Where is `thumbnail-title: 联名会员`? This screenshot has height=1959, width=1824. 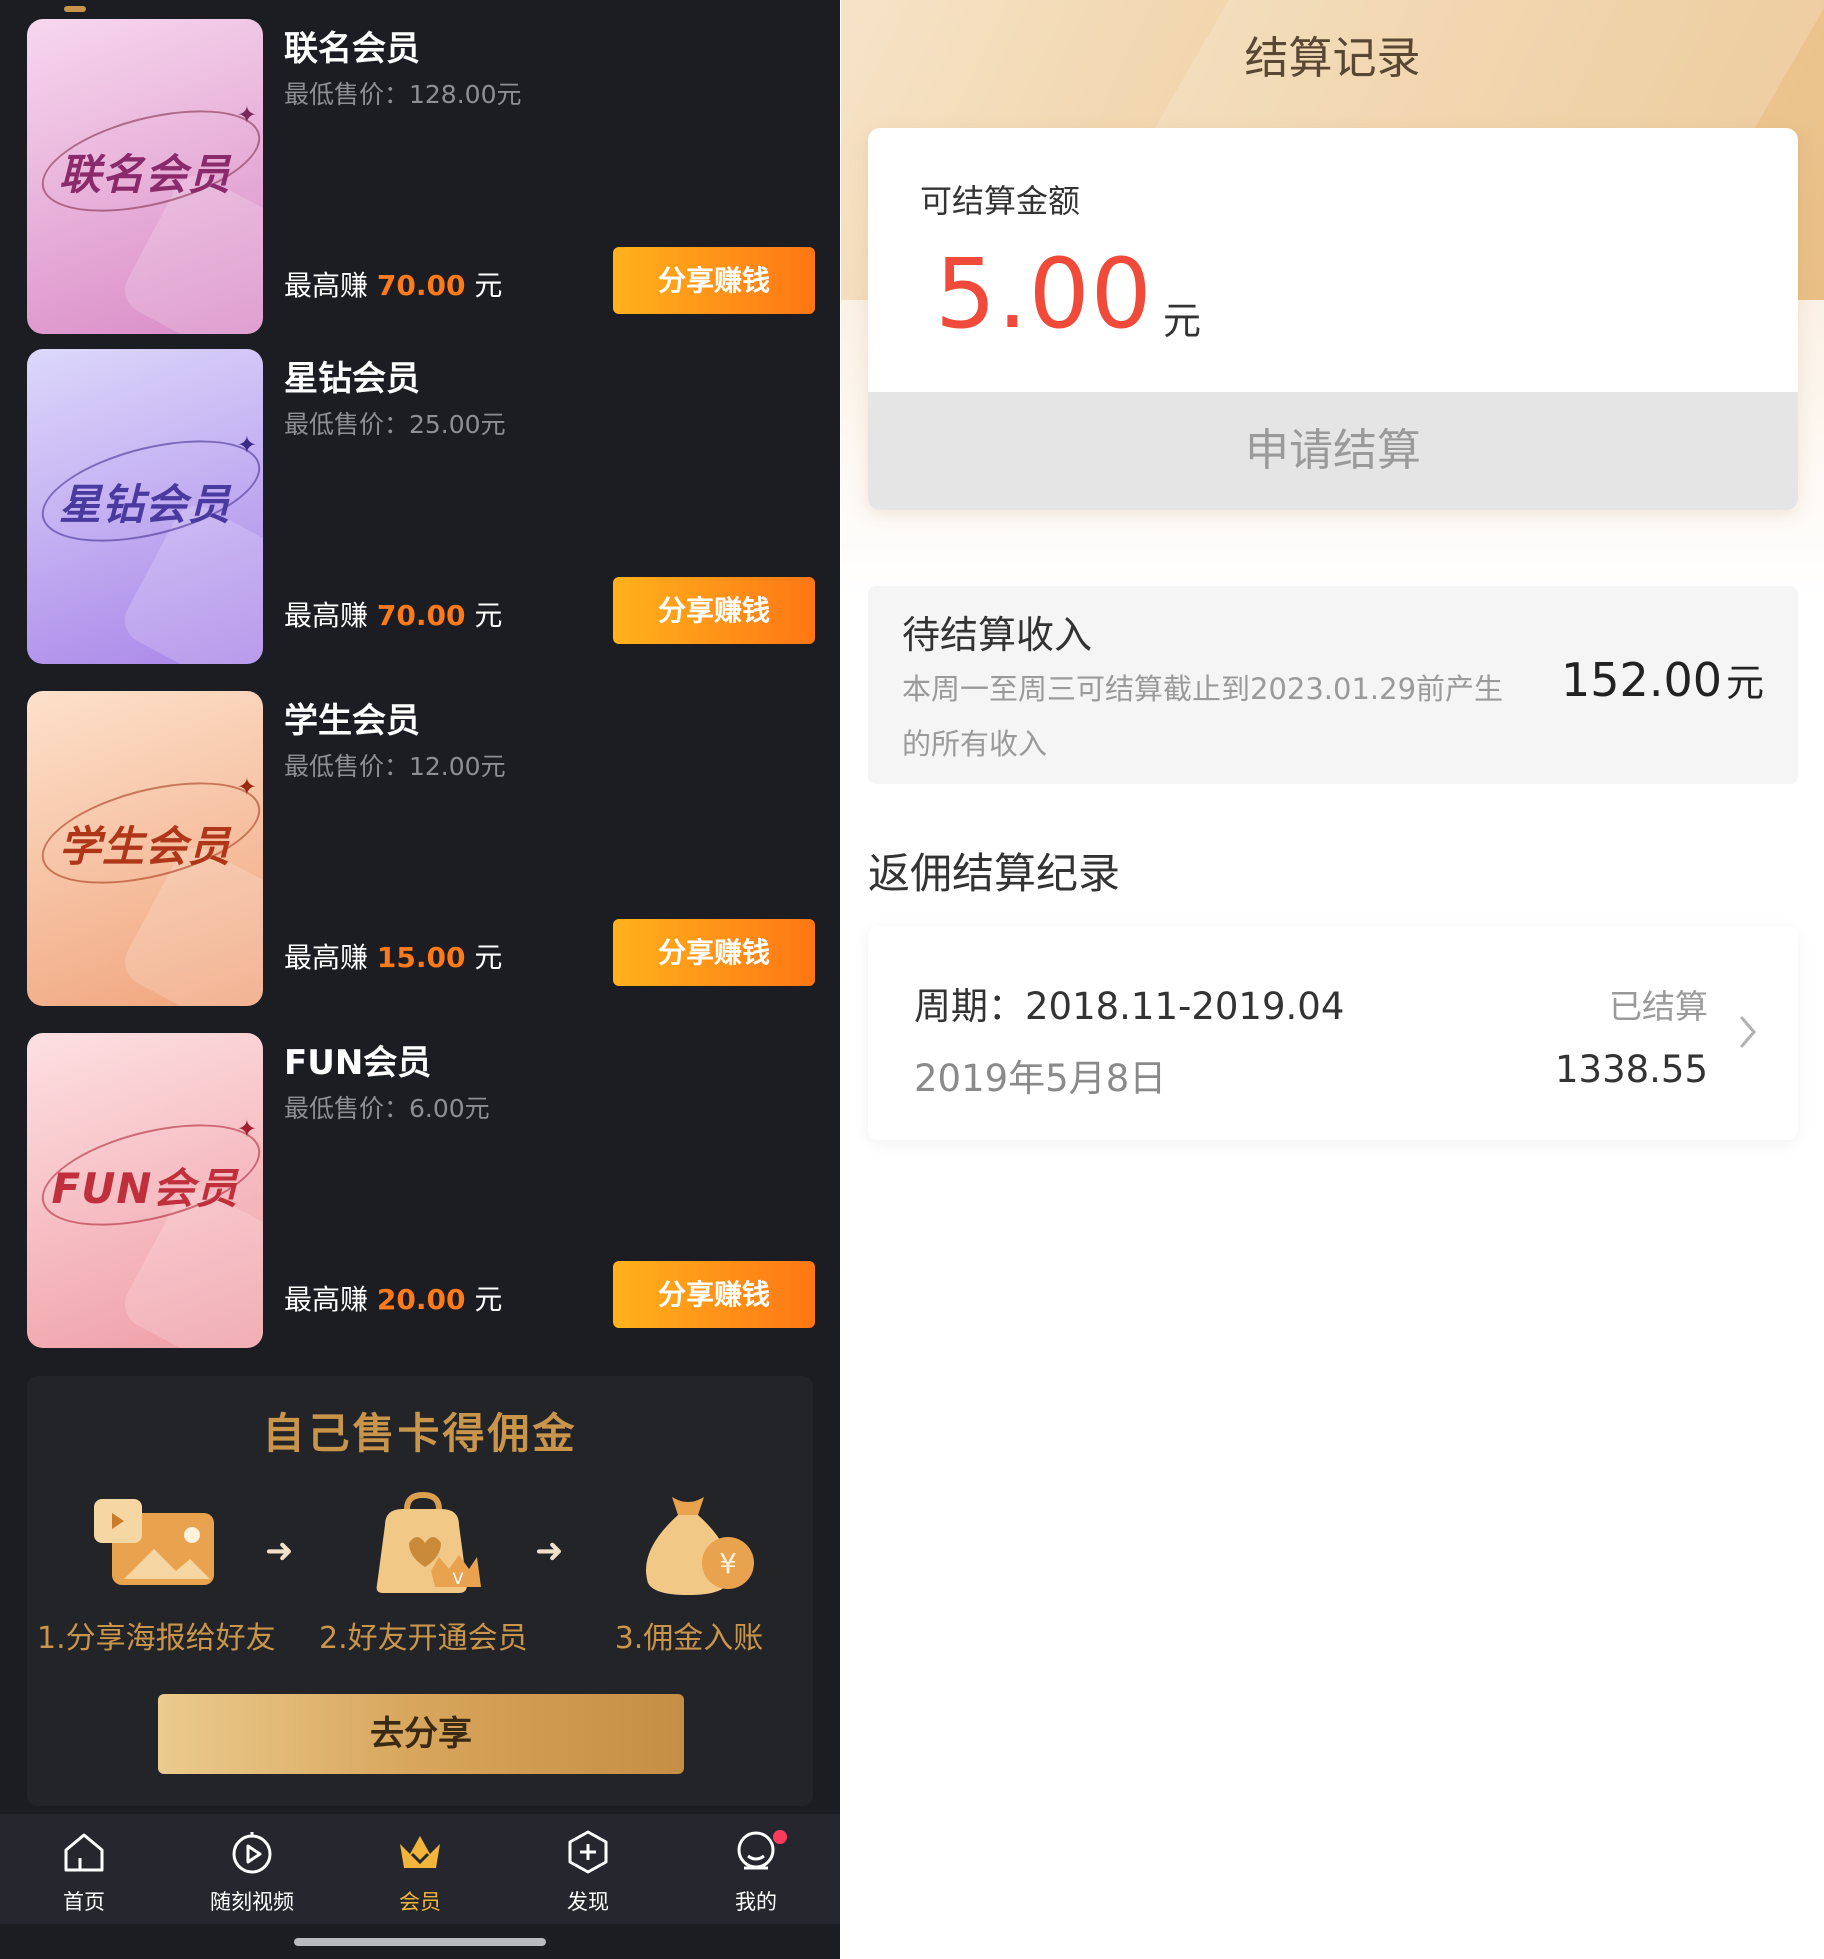
thumbnail-title: 联名会员 is located at coordinates (144, 174).